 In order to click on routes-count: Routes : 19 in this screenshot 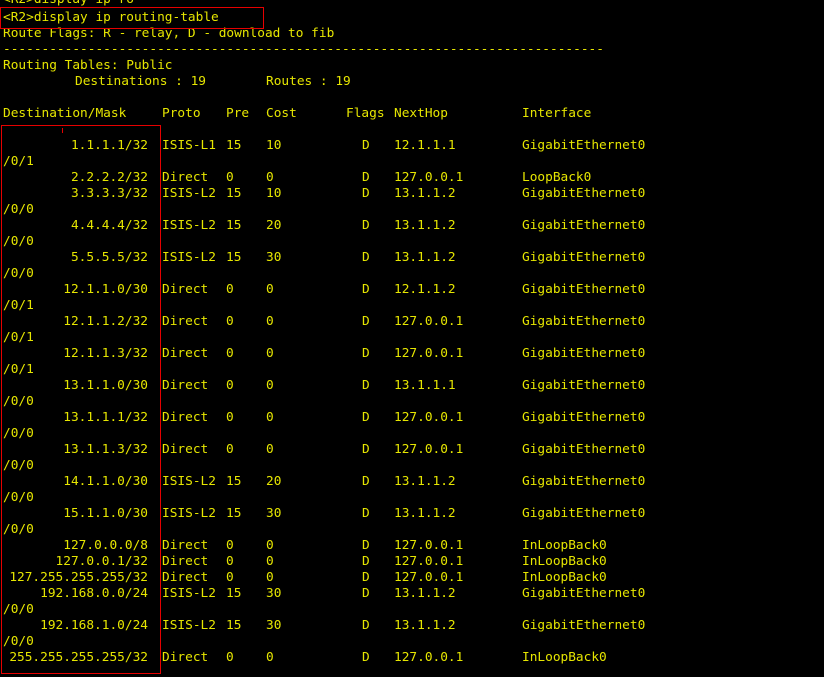, I will do `click(308, 81)`.